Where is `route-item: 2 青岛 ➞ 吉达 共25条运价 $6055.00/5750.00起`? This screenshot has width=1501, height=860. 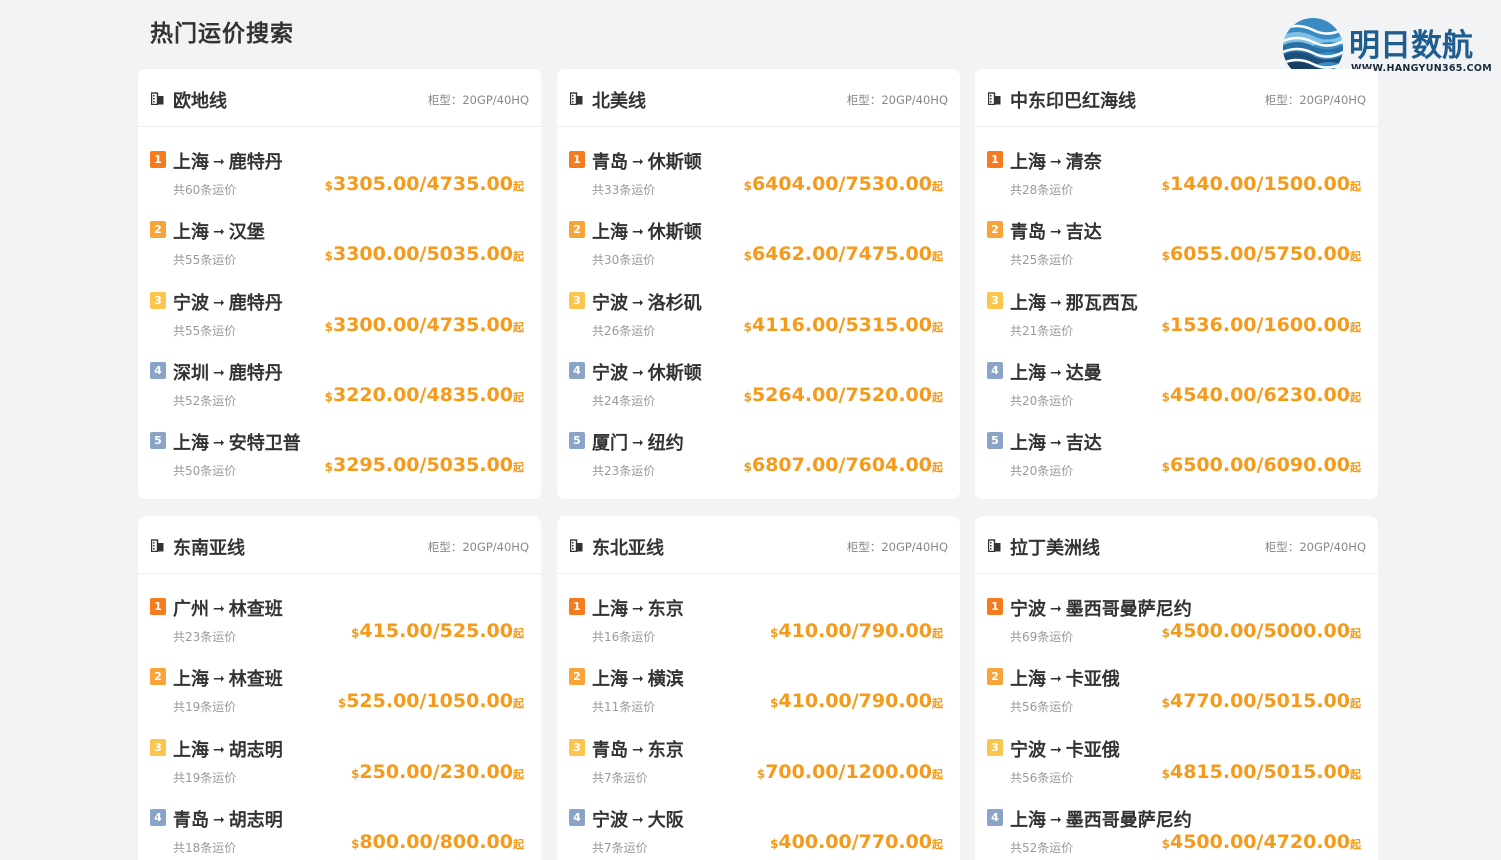
route-item: 2 青岛 ➞ 吉达 共25条运价 $6055.00/5750.00起 is located at coordinates (1176, 253).